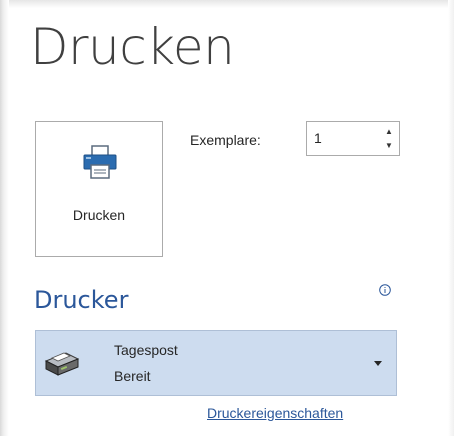 This screenshot has height=436, width=454. Describe the element at coordinates (62, 364) in the screenshot. I see `printer-device-icon` at that location.